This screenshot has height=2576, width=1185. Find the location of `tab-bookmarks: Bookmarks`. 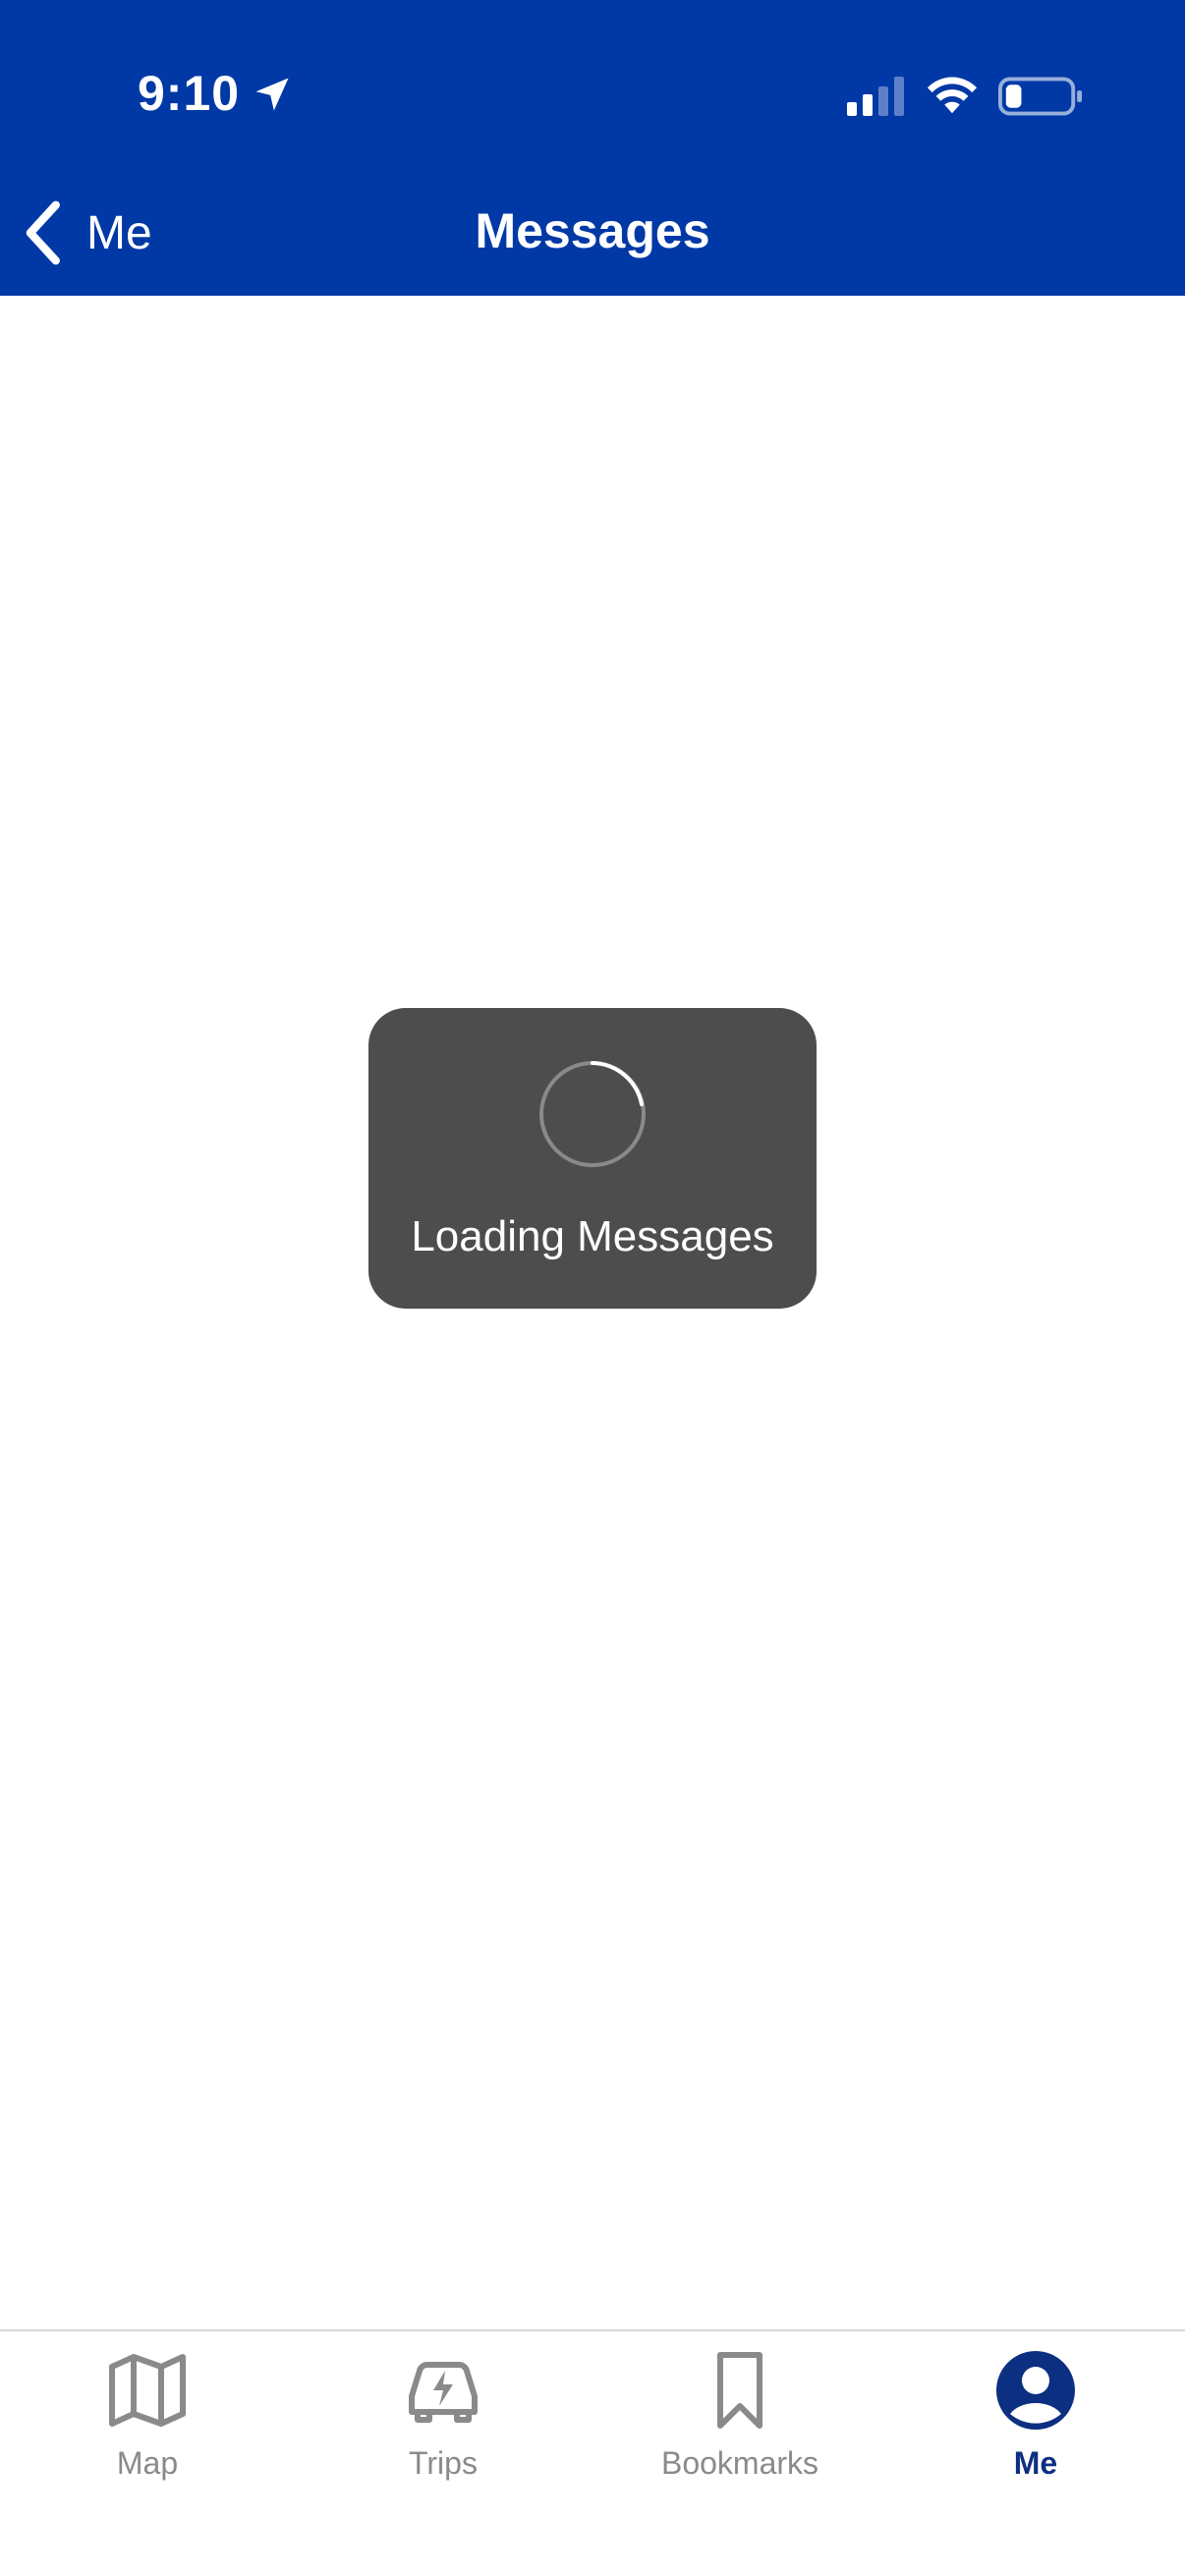

tab-bookmarks: Bookmarks is located at coordinates (740, 2418).